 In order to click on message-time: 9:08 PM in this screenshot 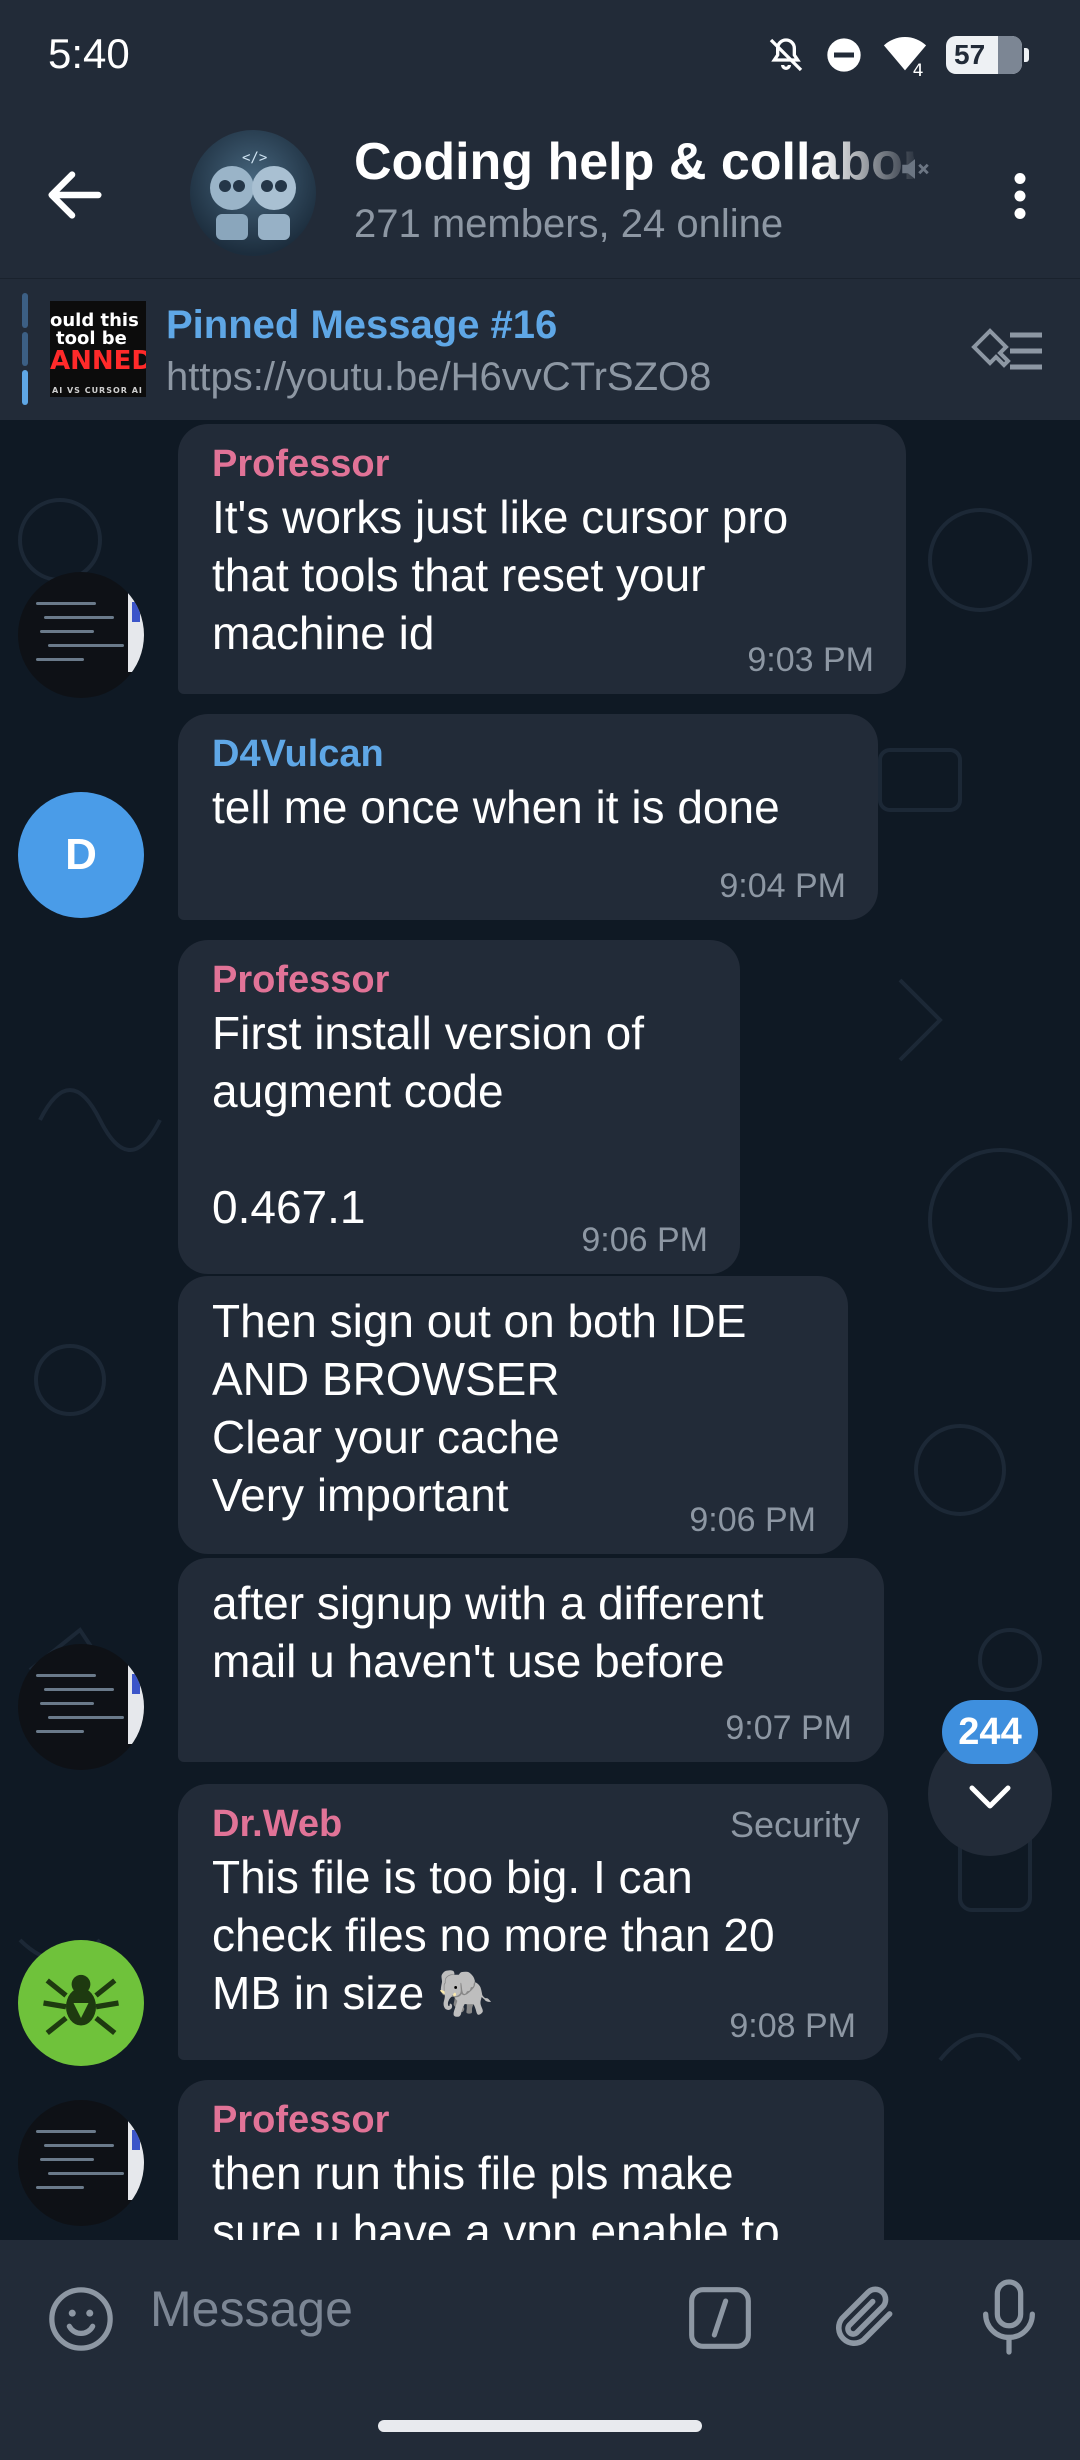, I will do `click(792, 2026)`.